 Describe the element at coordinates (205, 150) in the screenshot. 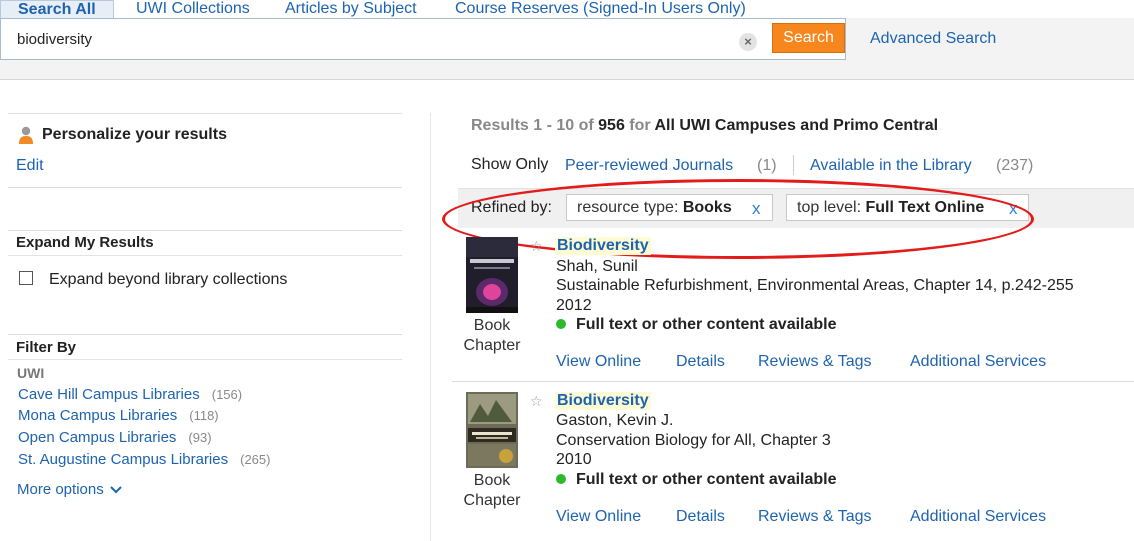

I see `personalize-panel` at that location.